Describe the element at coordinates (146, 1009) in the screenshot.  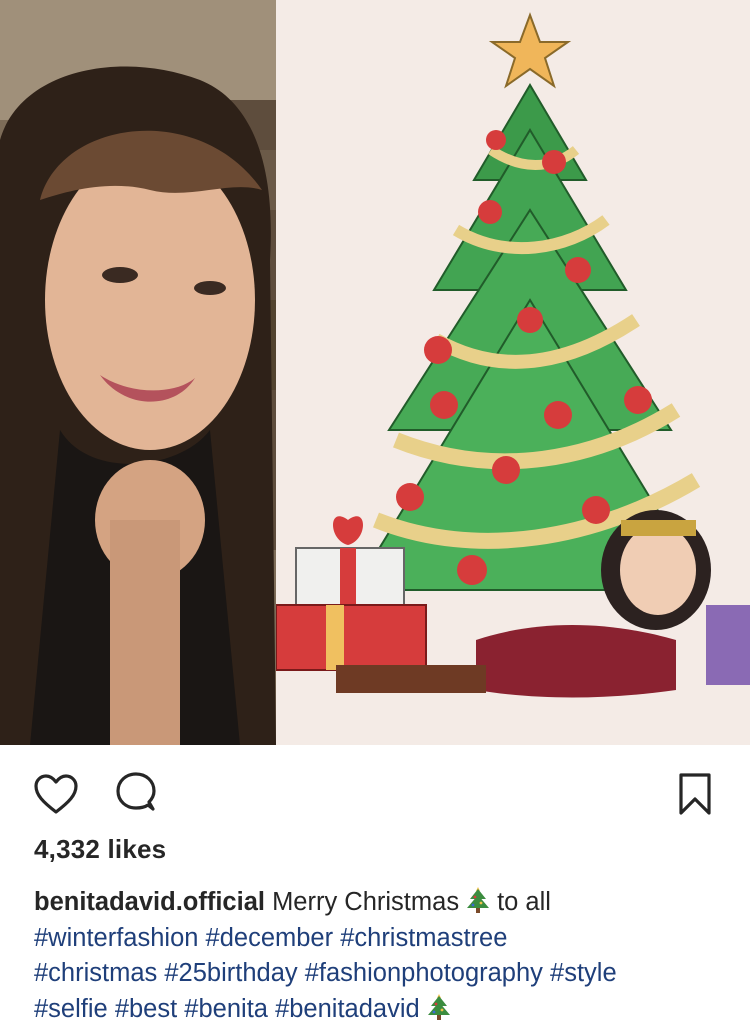
I see `hashtag-link: #best` at that location.